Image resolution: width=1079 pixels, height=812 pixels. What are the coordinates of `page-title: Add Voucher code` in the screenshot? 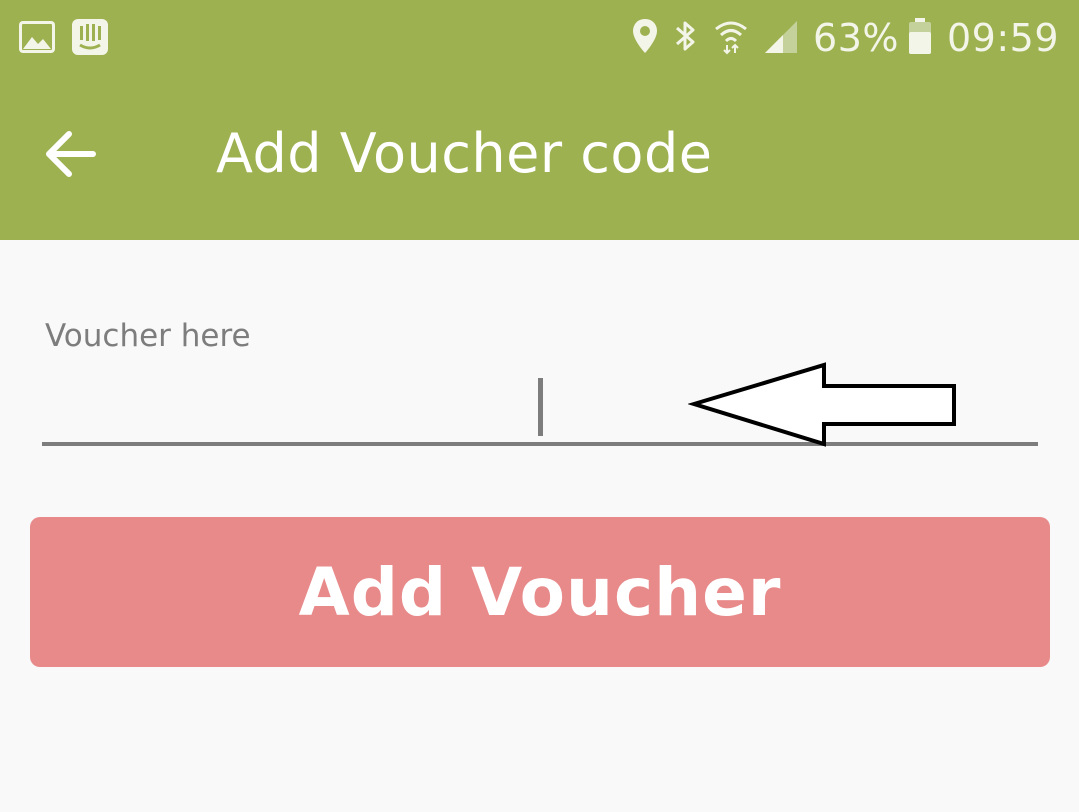 It's located at (464, 153).